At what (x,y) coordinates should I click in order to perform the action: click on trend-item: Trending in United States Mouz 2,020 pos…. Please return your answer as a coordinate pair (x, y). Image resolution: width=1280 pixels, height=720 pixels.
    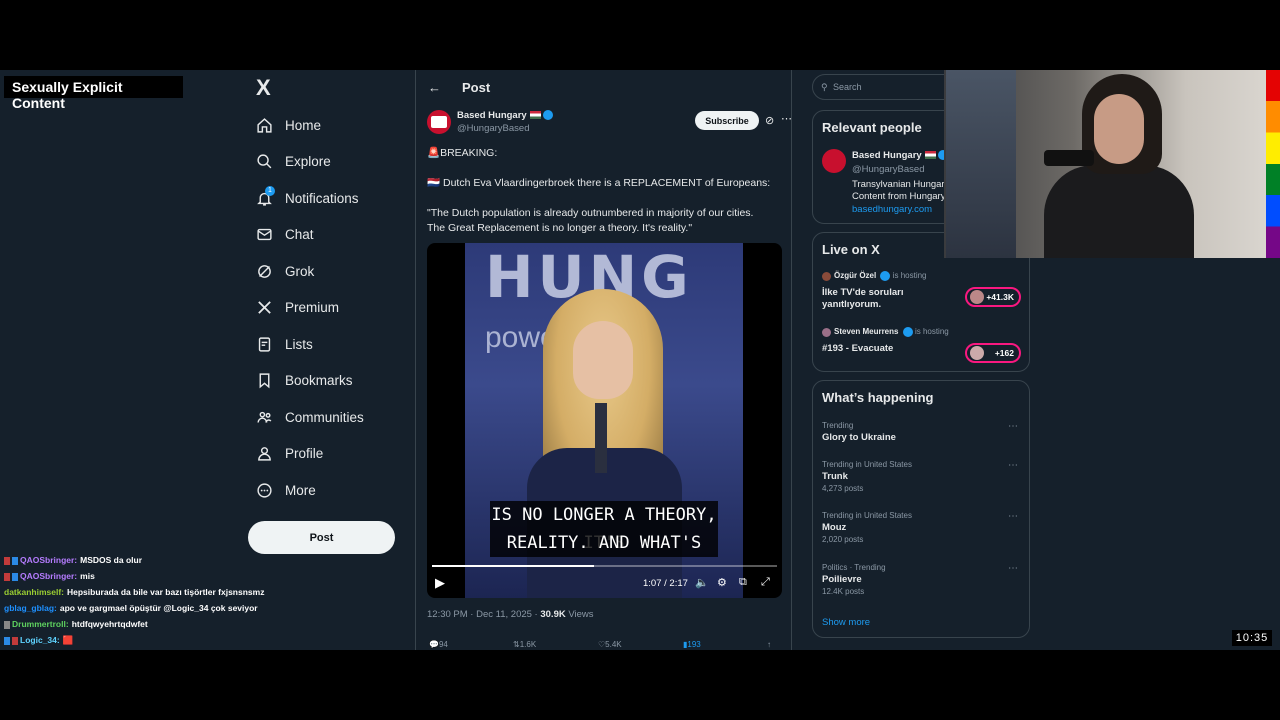
    Looking at the image, I should click on (922, 527).